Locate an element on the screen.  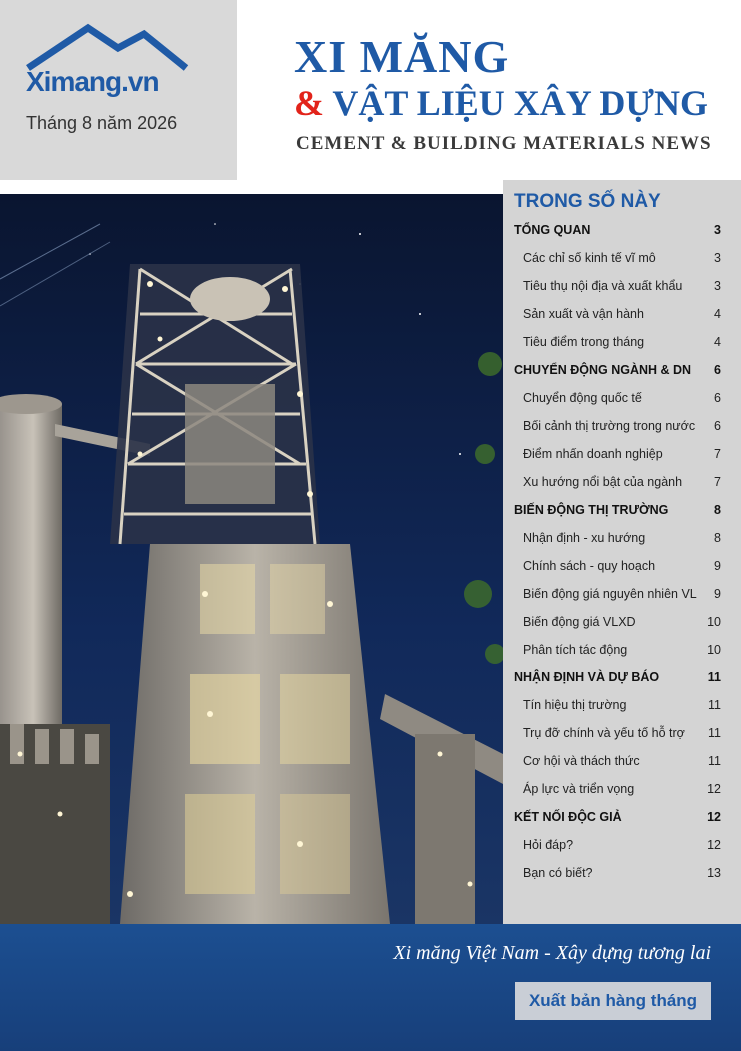
toc-label: Biến động giá VLXD is located at coordinates (579, 622).